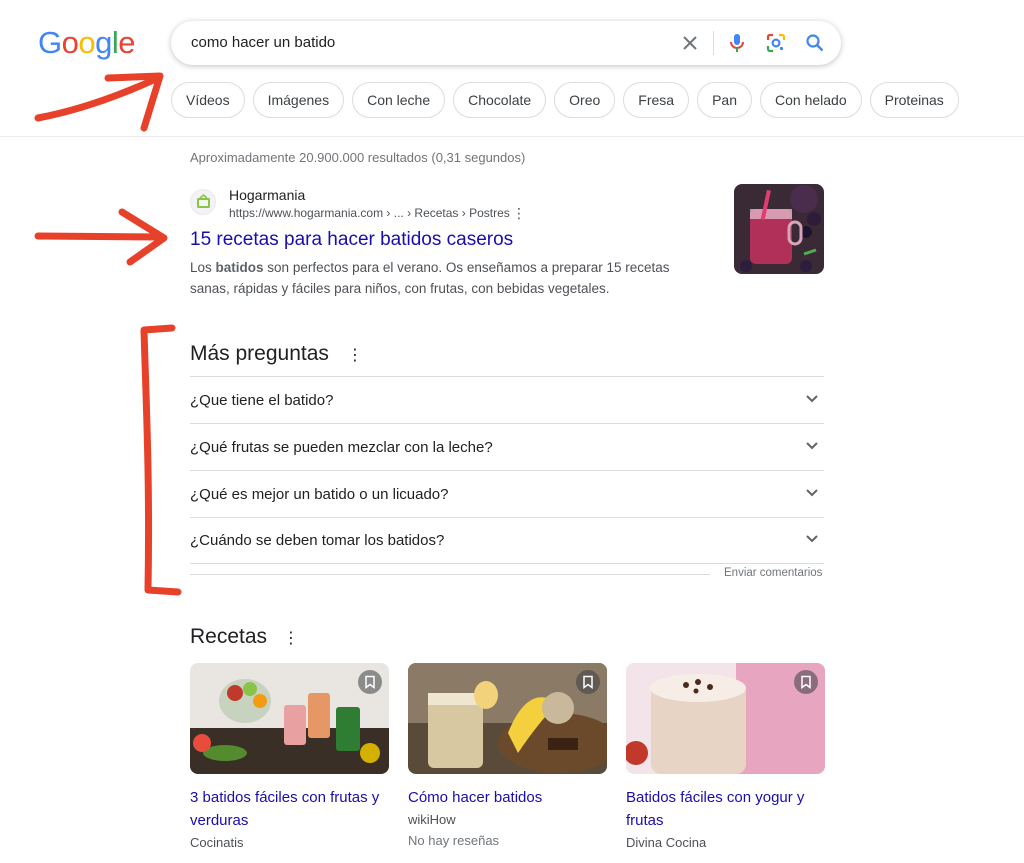 This screenshot has height=863, width=1024. Describe the element at coordinates (217, 842) in the screenshot. I see `recipe-source: Cocinatis` at that location.